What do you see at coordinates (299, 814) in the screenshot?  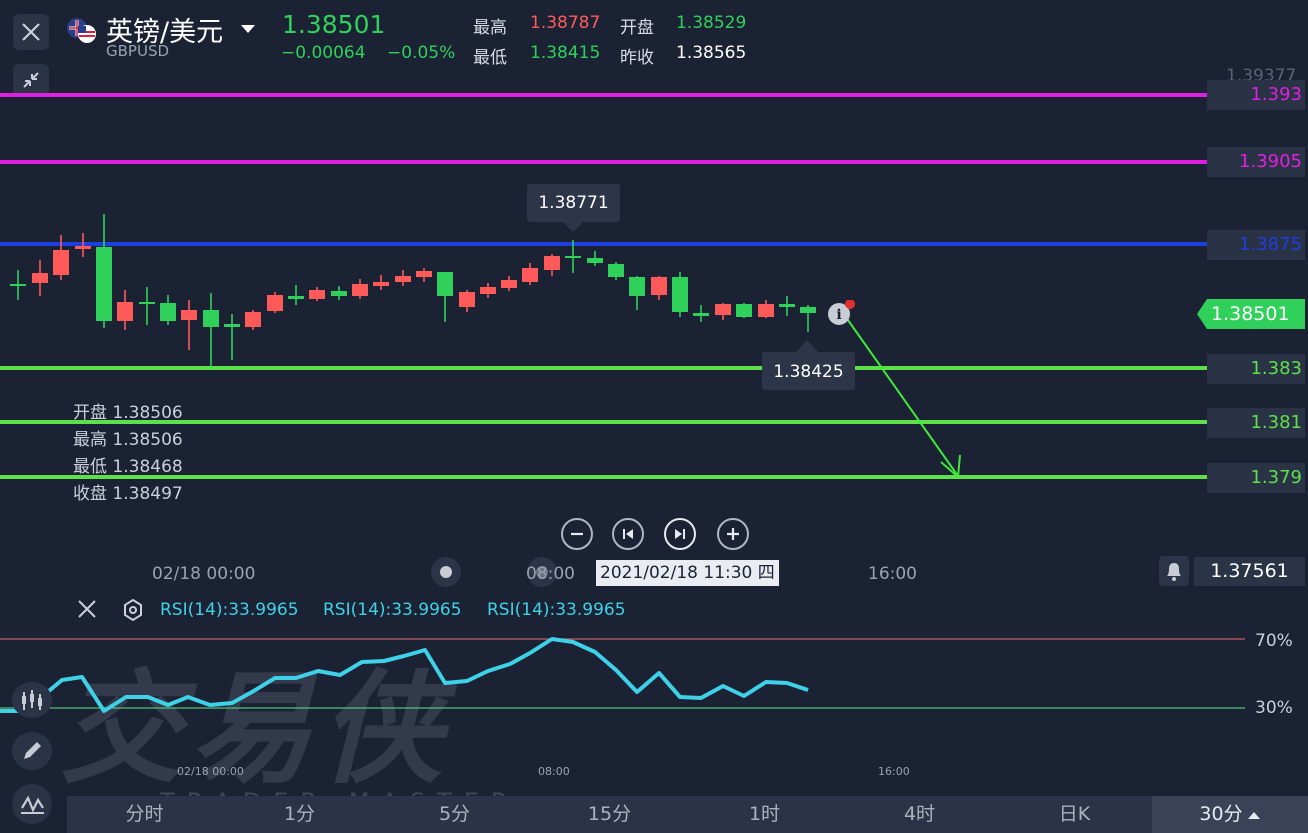 I see `tab-1min: 1分` at bounding box center [299, 814].